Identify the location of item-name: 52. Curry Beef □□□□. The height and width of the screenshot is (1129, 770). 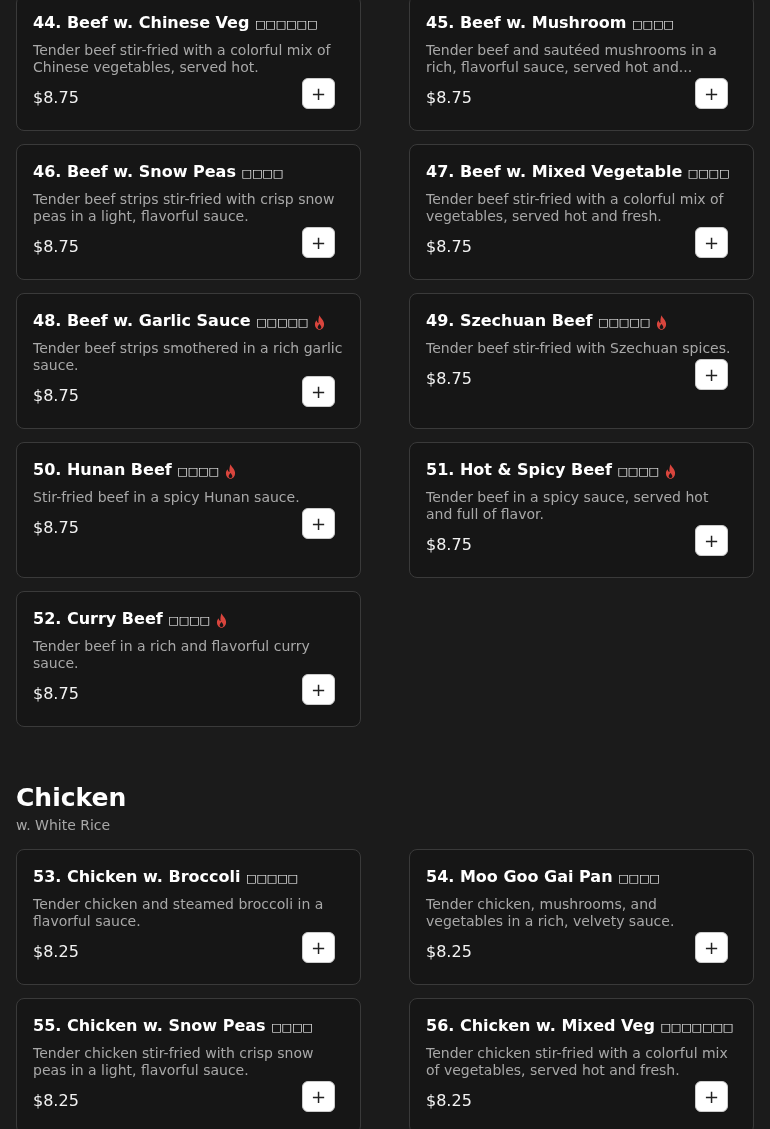
(121, 619).